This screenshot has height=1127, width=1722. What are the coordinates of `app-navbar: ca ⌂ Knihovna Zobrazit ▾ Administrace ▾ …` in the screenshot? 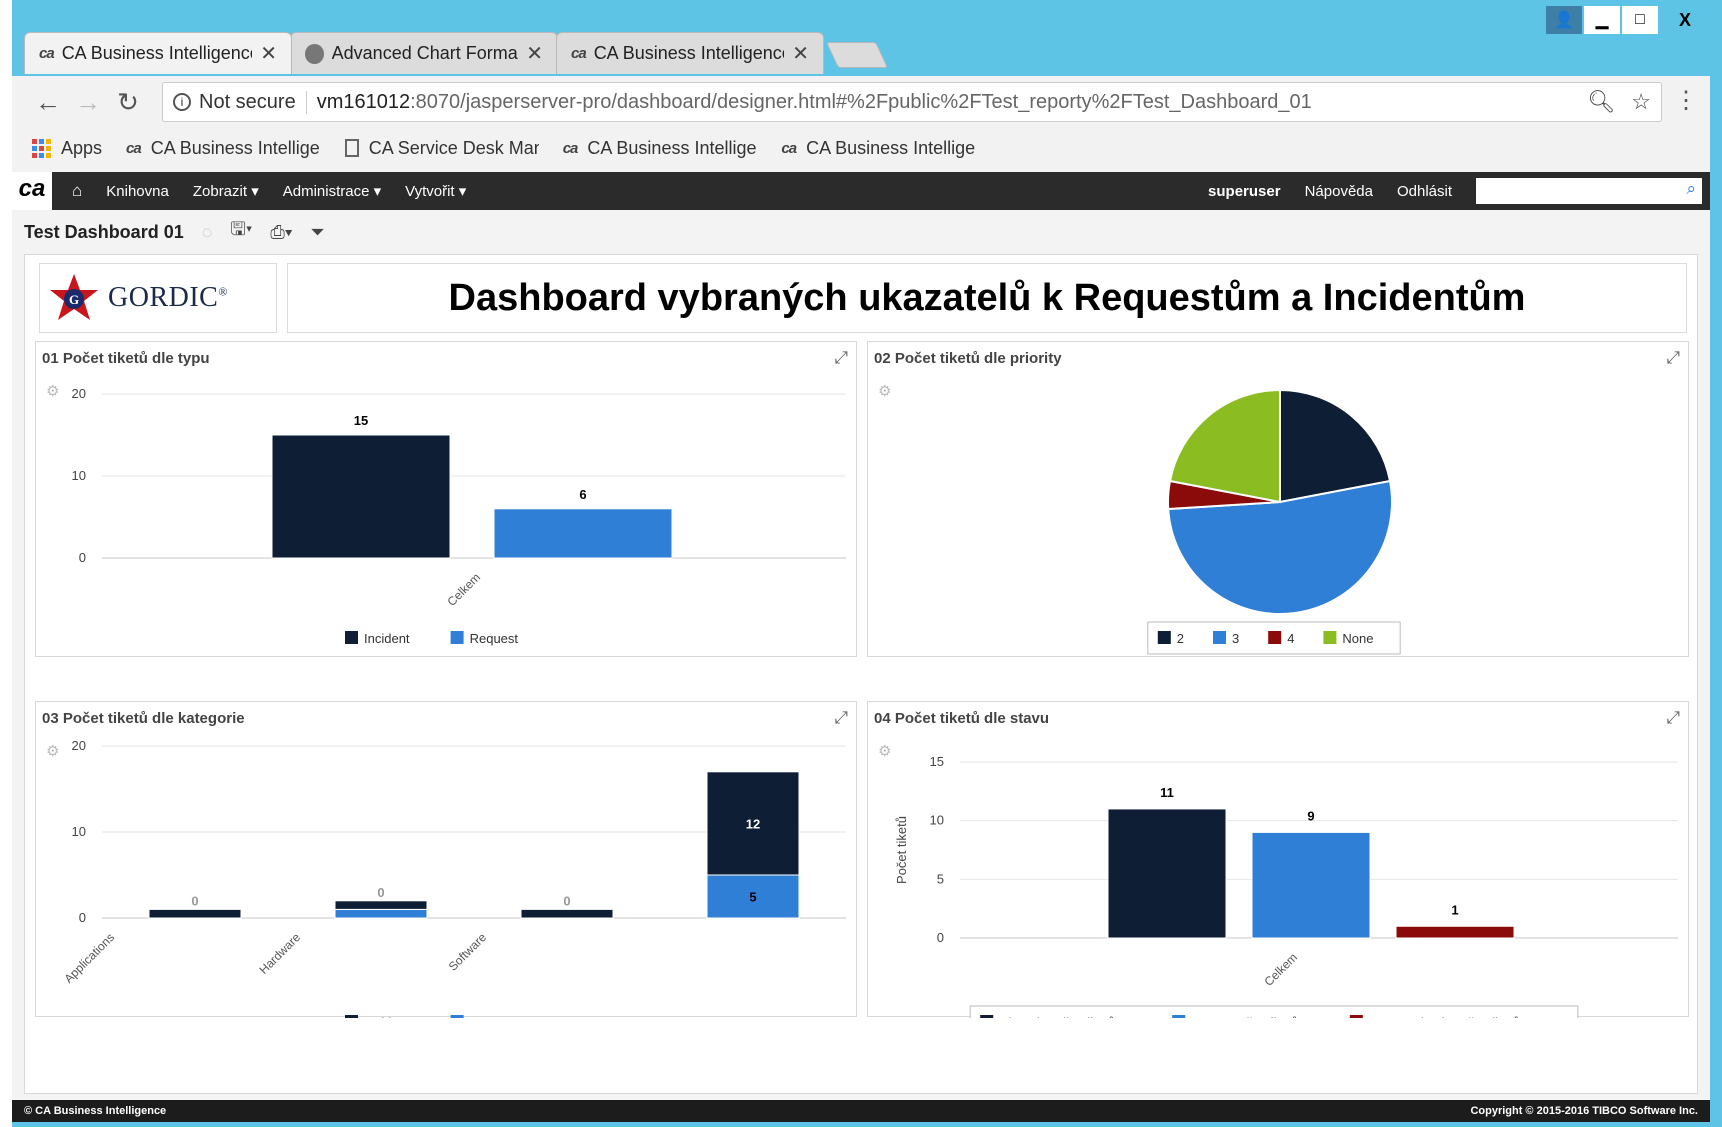 It's located at (861, 191).